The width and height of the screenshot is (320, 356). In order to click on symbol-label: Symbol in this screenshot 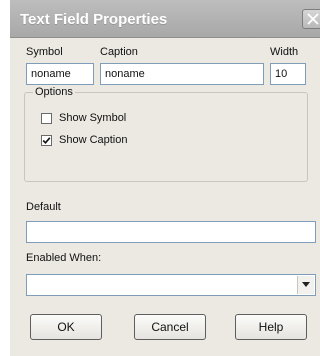, I will do `click(44, 52)`.